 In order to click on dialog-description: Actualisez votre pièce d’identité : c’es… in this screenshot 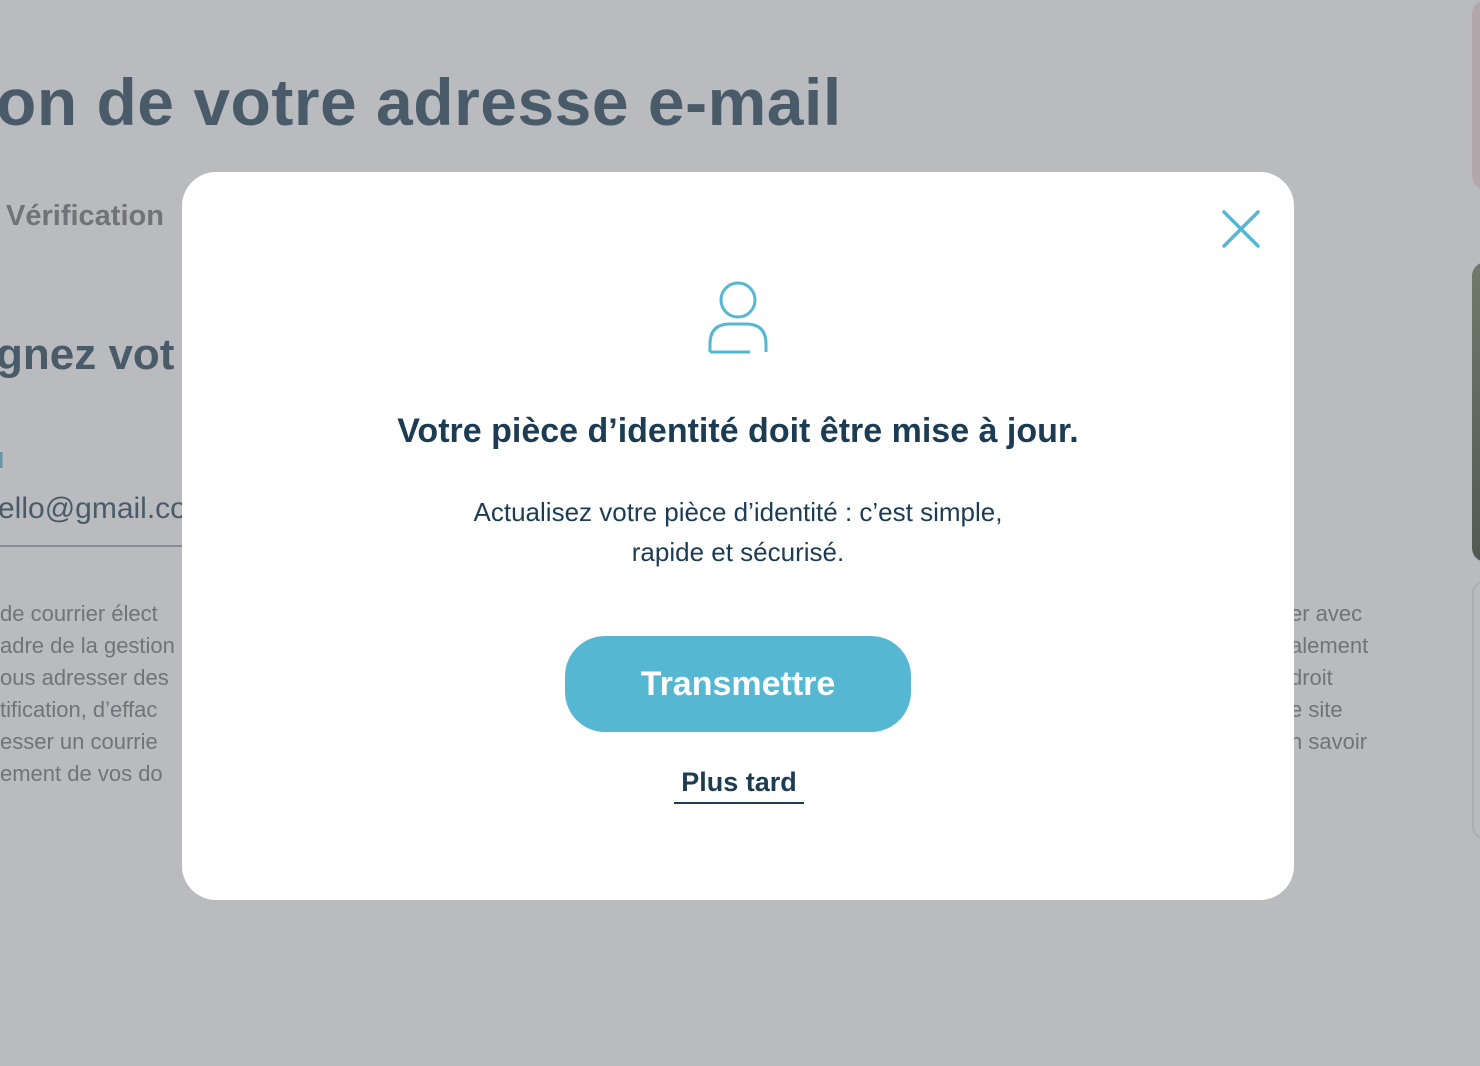, I will do `click(738, 532)`.